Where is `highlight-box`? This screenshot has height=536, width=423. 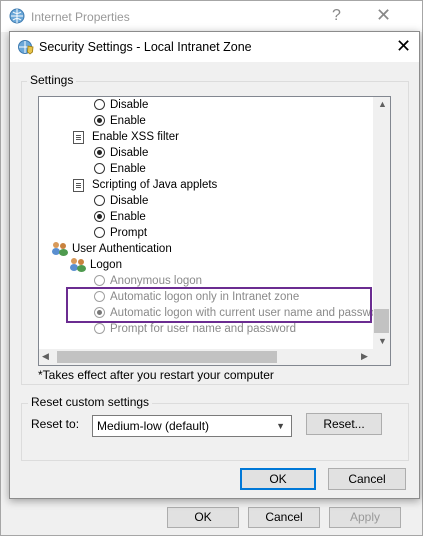
highlight-box is located at coordinates (219, 305).